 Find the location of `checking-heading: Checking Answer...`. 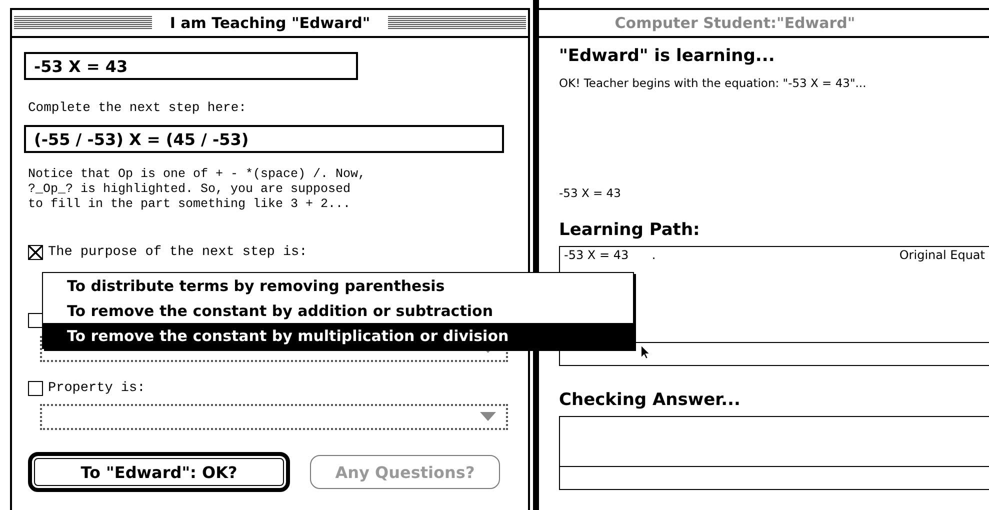

checking-heading: Checking Answer... is located at coordinates (650, 400).